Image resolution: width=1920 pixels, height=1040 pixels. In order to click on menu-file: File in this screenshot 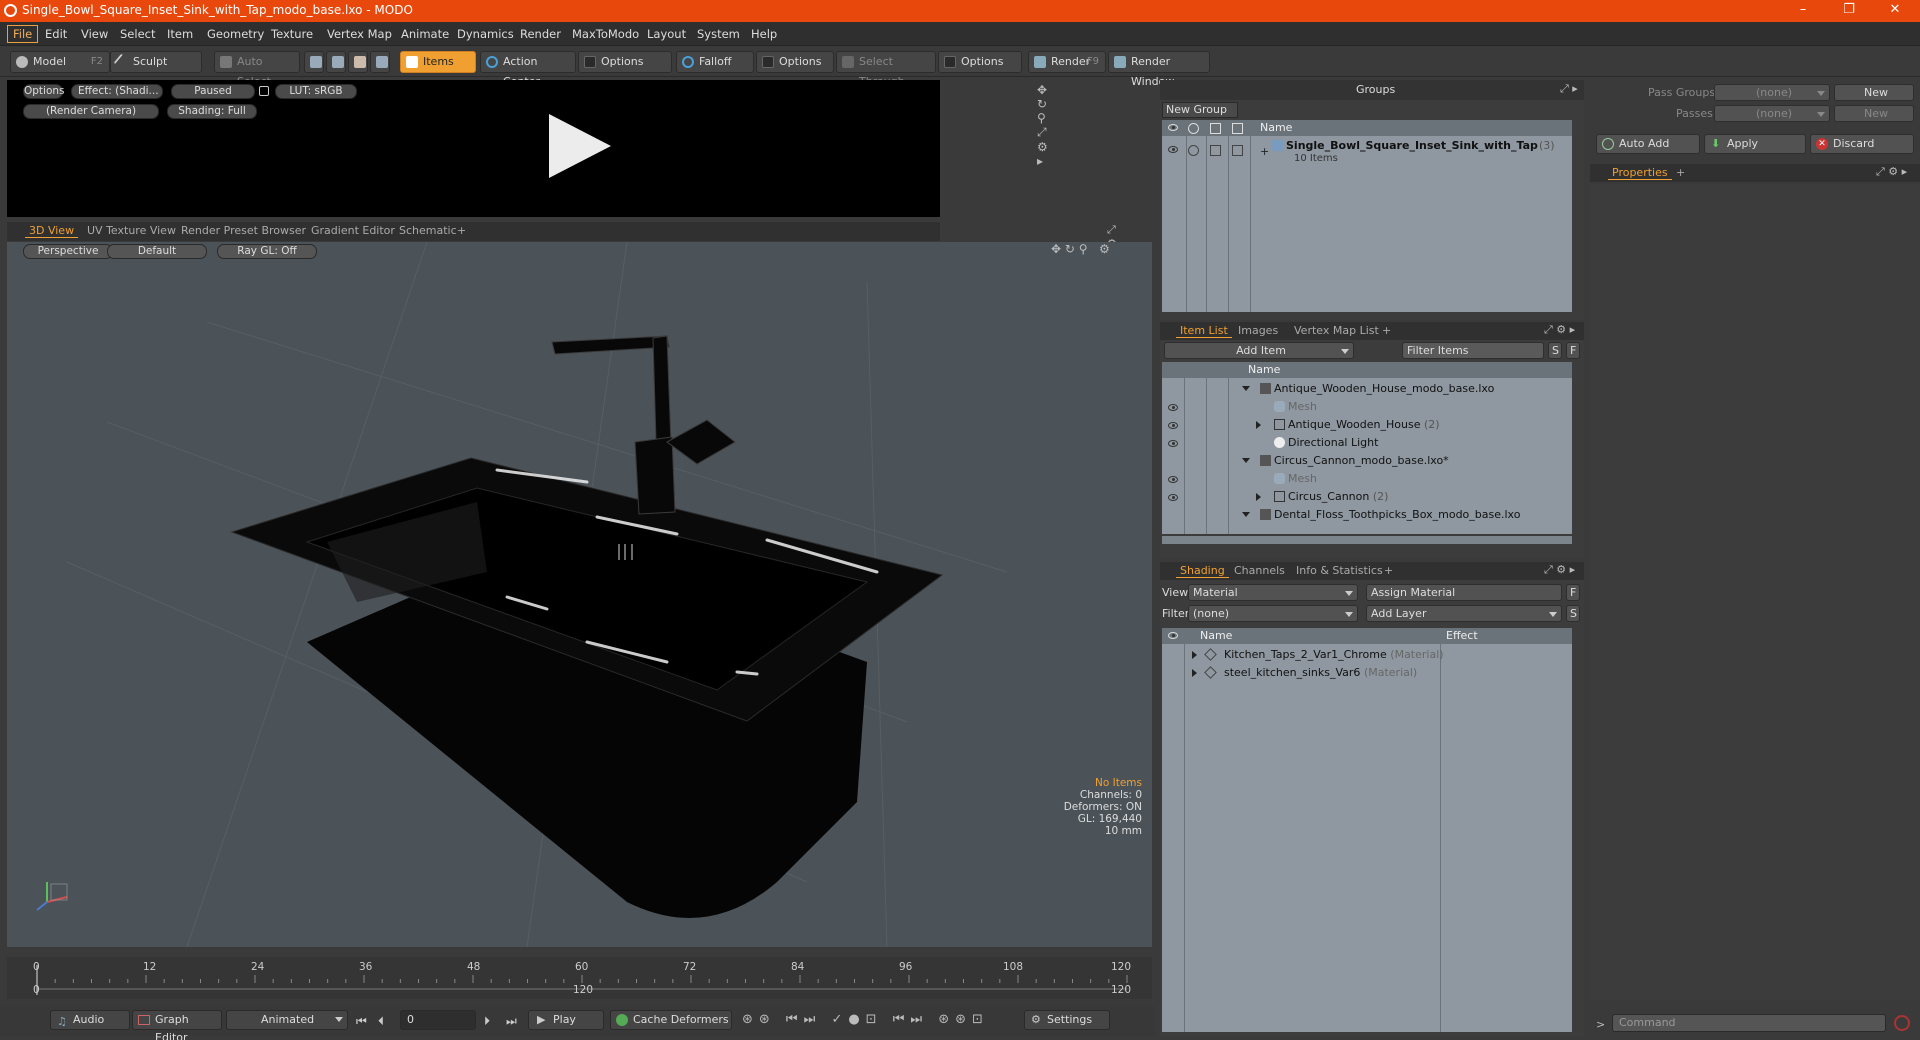, I will do `click(23, 34)`.